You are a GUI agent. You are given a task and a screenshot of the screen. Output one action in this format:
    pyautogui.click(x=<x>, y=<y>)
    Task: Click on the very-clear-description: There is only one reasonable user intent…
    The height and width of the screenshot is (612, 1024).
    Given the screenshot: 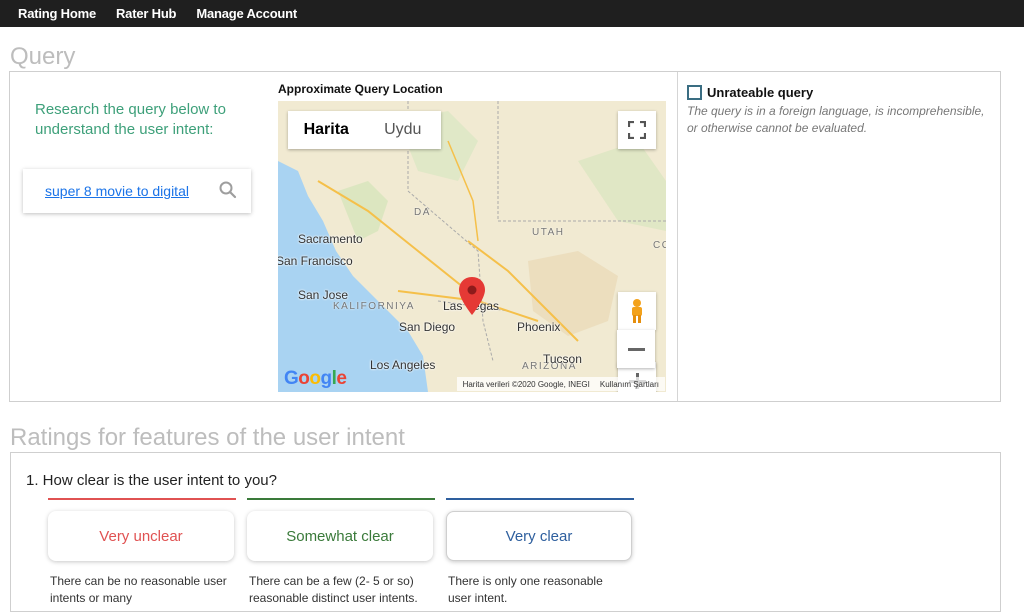 What is the action you would take?
    pyautogui.click(x=525, y=589)
    